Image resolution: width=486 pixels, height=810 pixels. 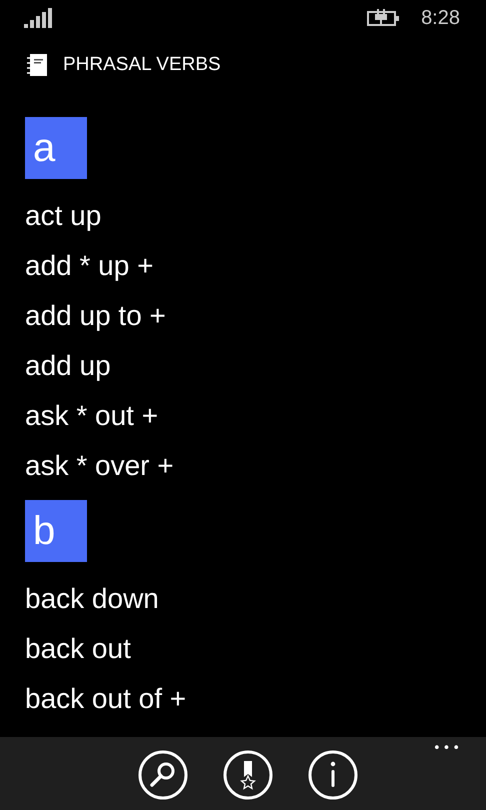 I want to click on app-title: PHRASAL VERBS, so click(x=142, y=65).